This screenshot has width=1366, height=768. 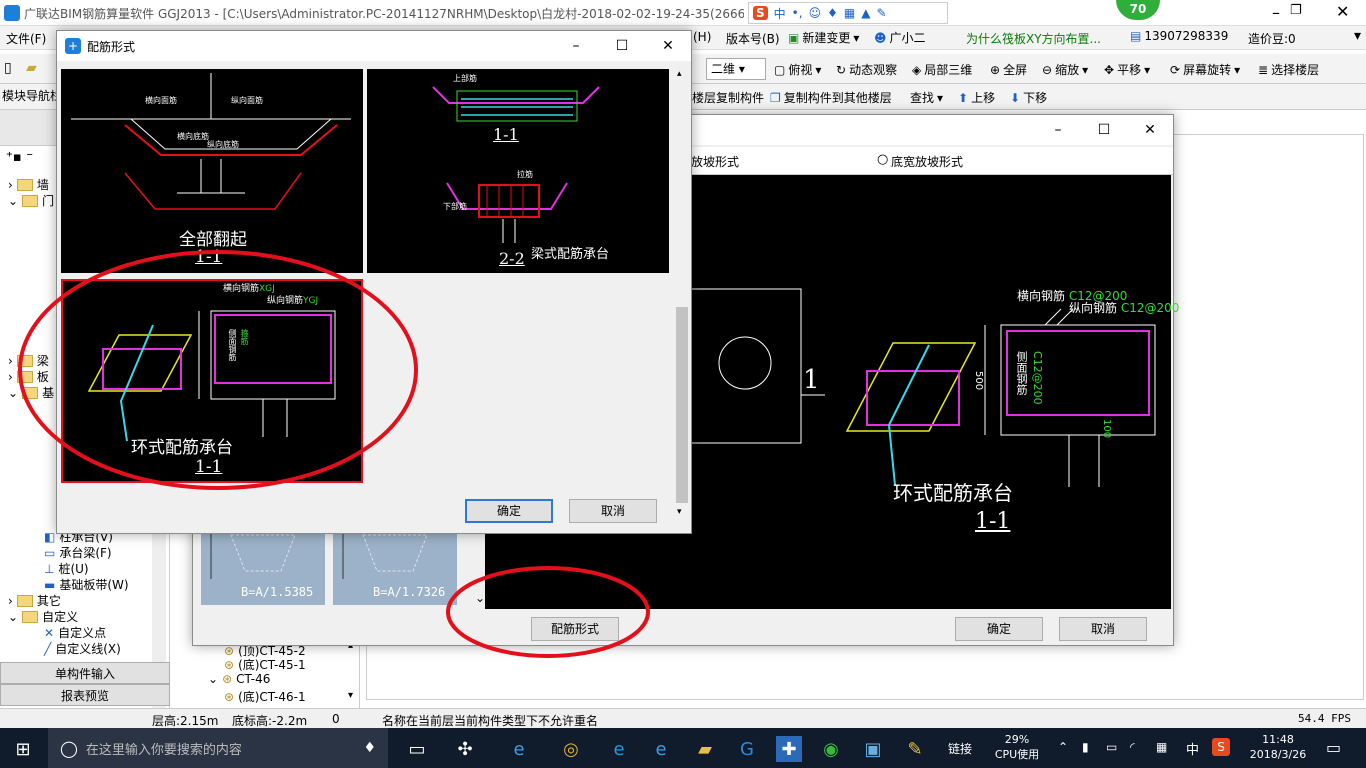 What do you see at coordinates (1085, 747) in the screenshot?
I see `tray-app-icon: ▮` at bounding box center [1085, 747].